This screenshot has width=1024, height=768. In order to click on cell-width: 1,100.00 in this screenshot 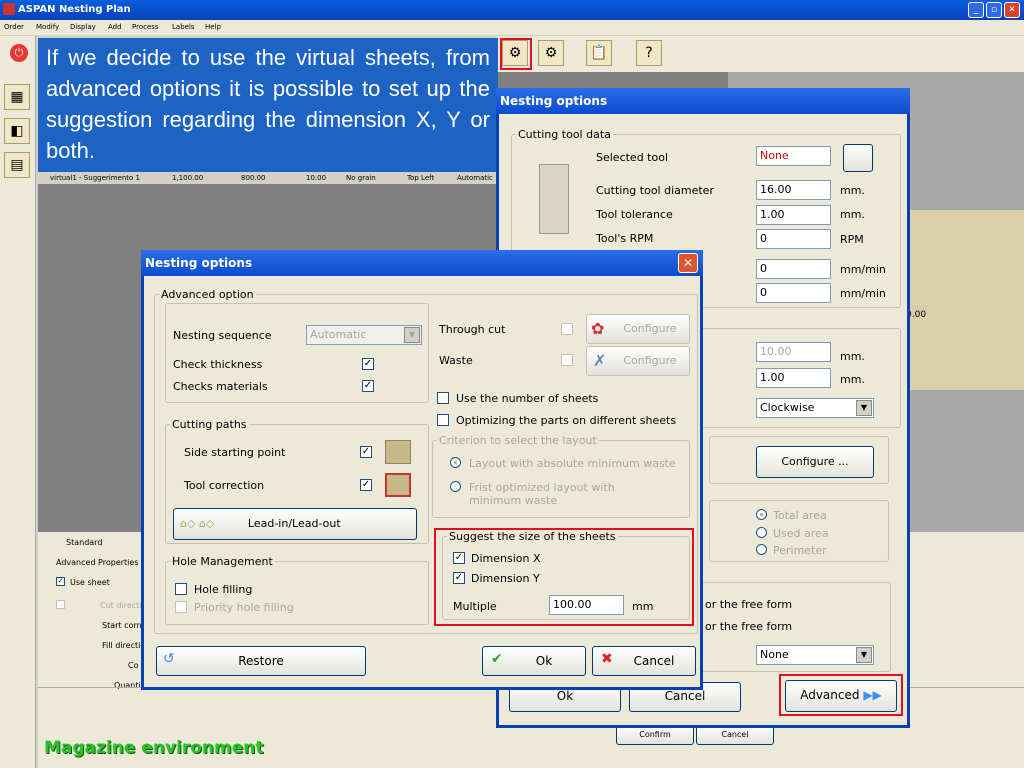, I will do `click(188, 178)`.